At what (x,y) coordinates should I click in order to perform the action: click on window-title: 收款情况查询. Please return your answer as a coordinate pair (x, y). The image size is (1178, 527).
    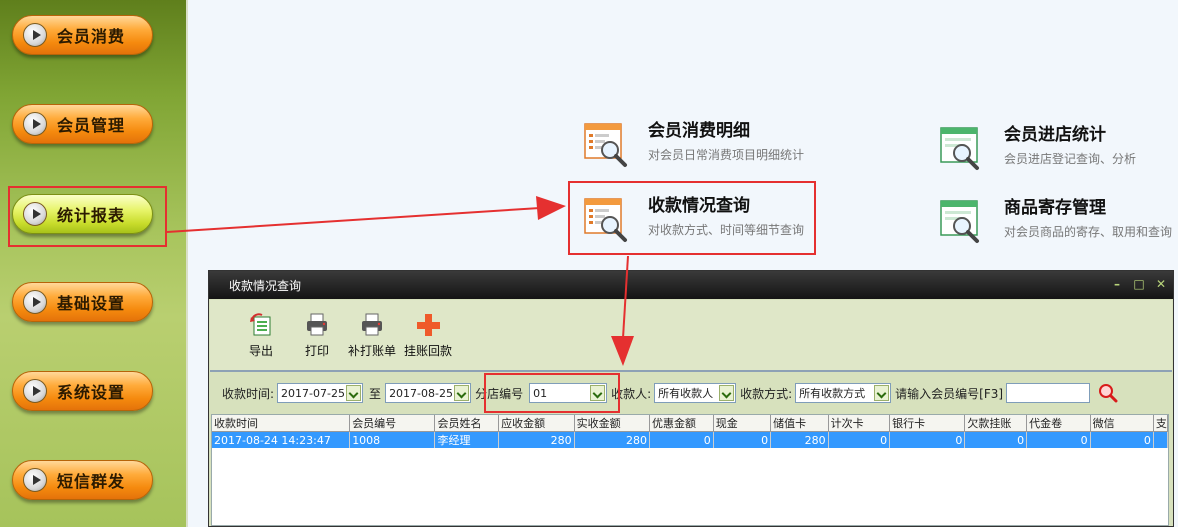
    Looking at the image, I should click on (265, 285).